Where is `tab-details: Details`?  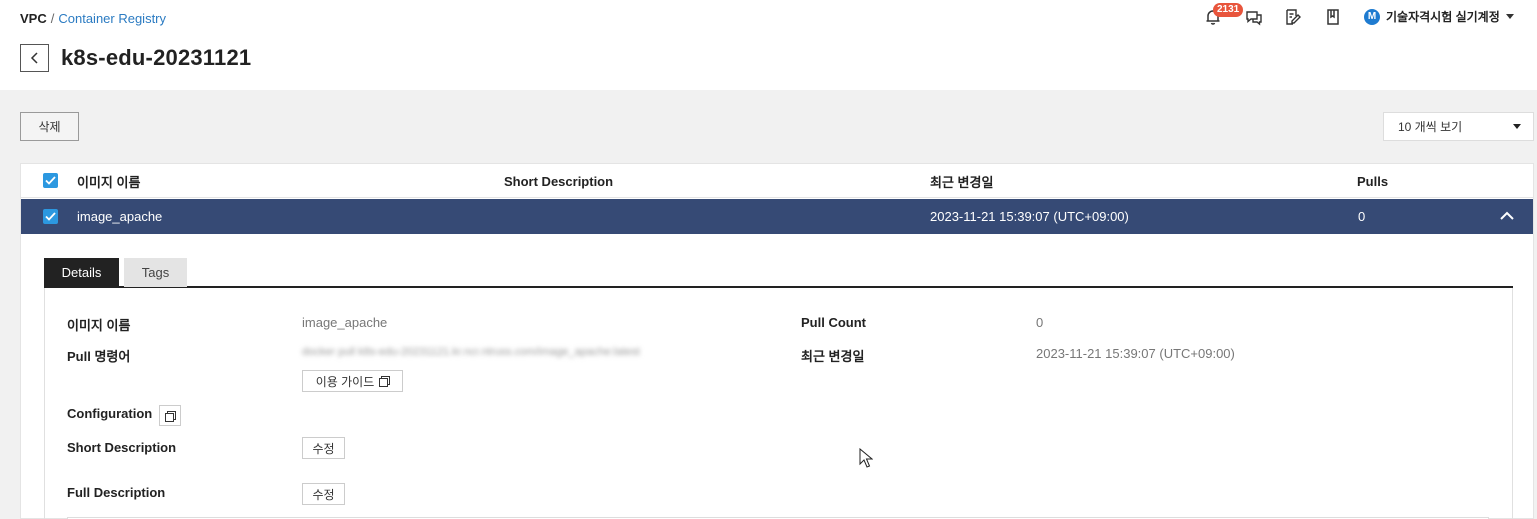
tab-details: Details is located at coordinates (81, 272).